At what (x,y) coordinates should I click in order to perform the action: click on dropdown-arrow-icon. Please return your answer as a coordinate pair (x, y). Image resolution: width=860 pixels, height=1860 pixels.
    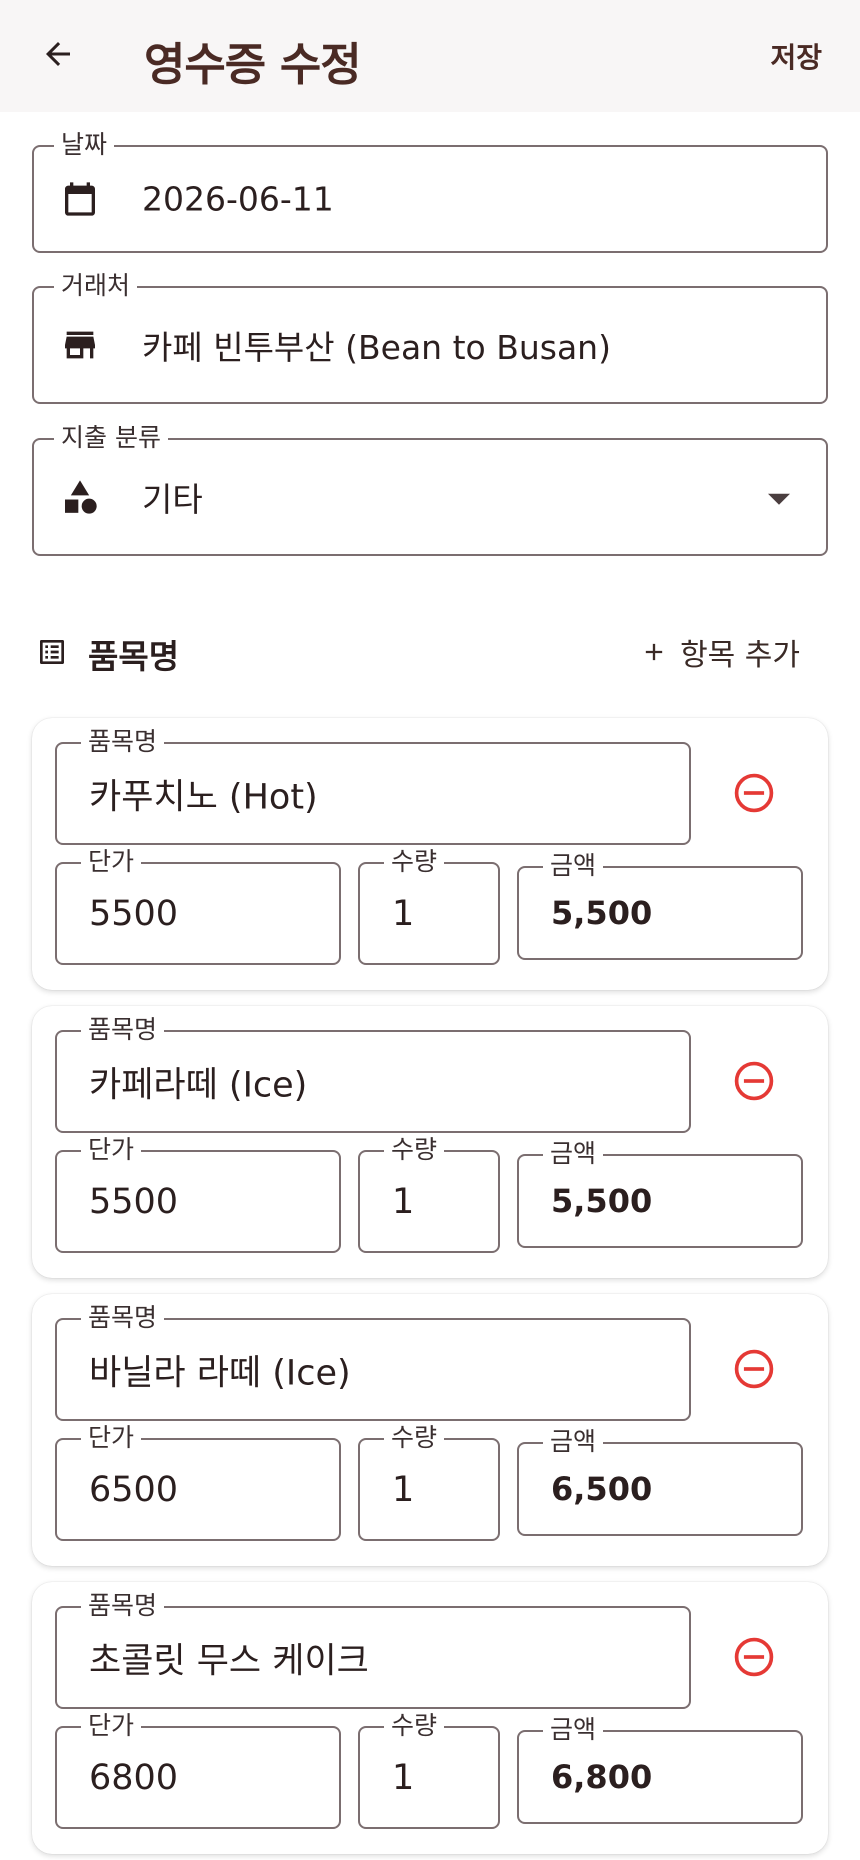
    Looking at the image, I should click on (779, 499).